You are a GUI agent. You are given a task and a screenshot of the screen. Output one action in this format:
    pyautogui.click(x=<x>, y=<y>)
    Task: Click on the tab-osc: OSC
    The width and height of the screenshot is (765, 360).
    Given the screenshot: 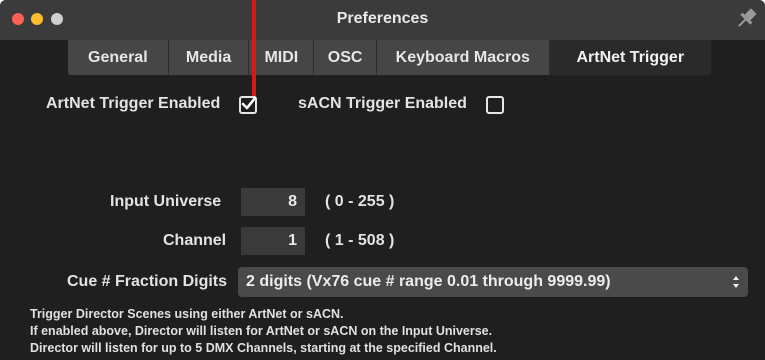 What is the action you would take?
    pyautogui.click(x=346, y=57)
    